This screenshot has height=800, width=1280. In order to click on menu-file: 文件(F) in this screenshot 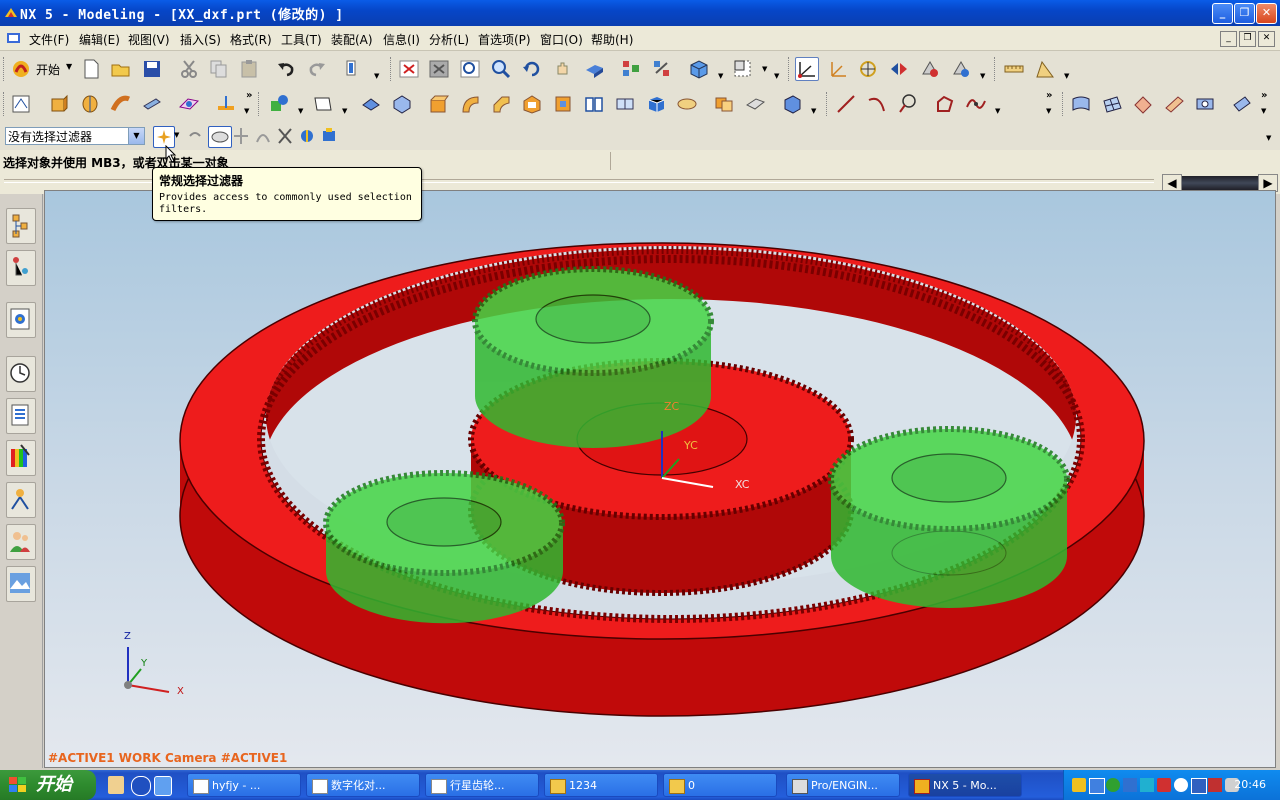, I will do `click(49, 39)`.